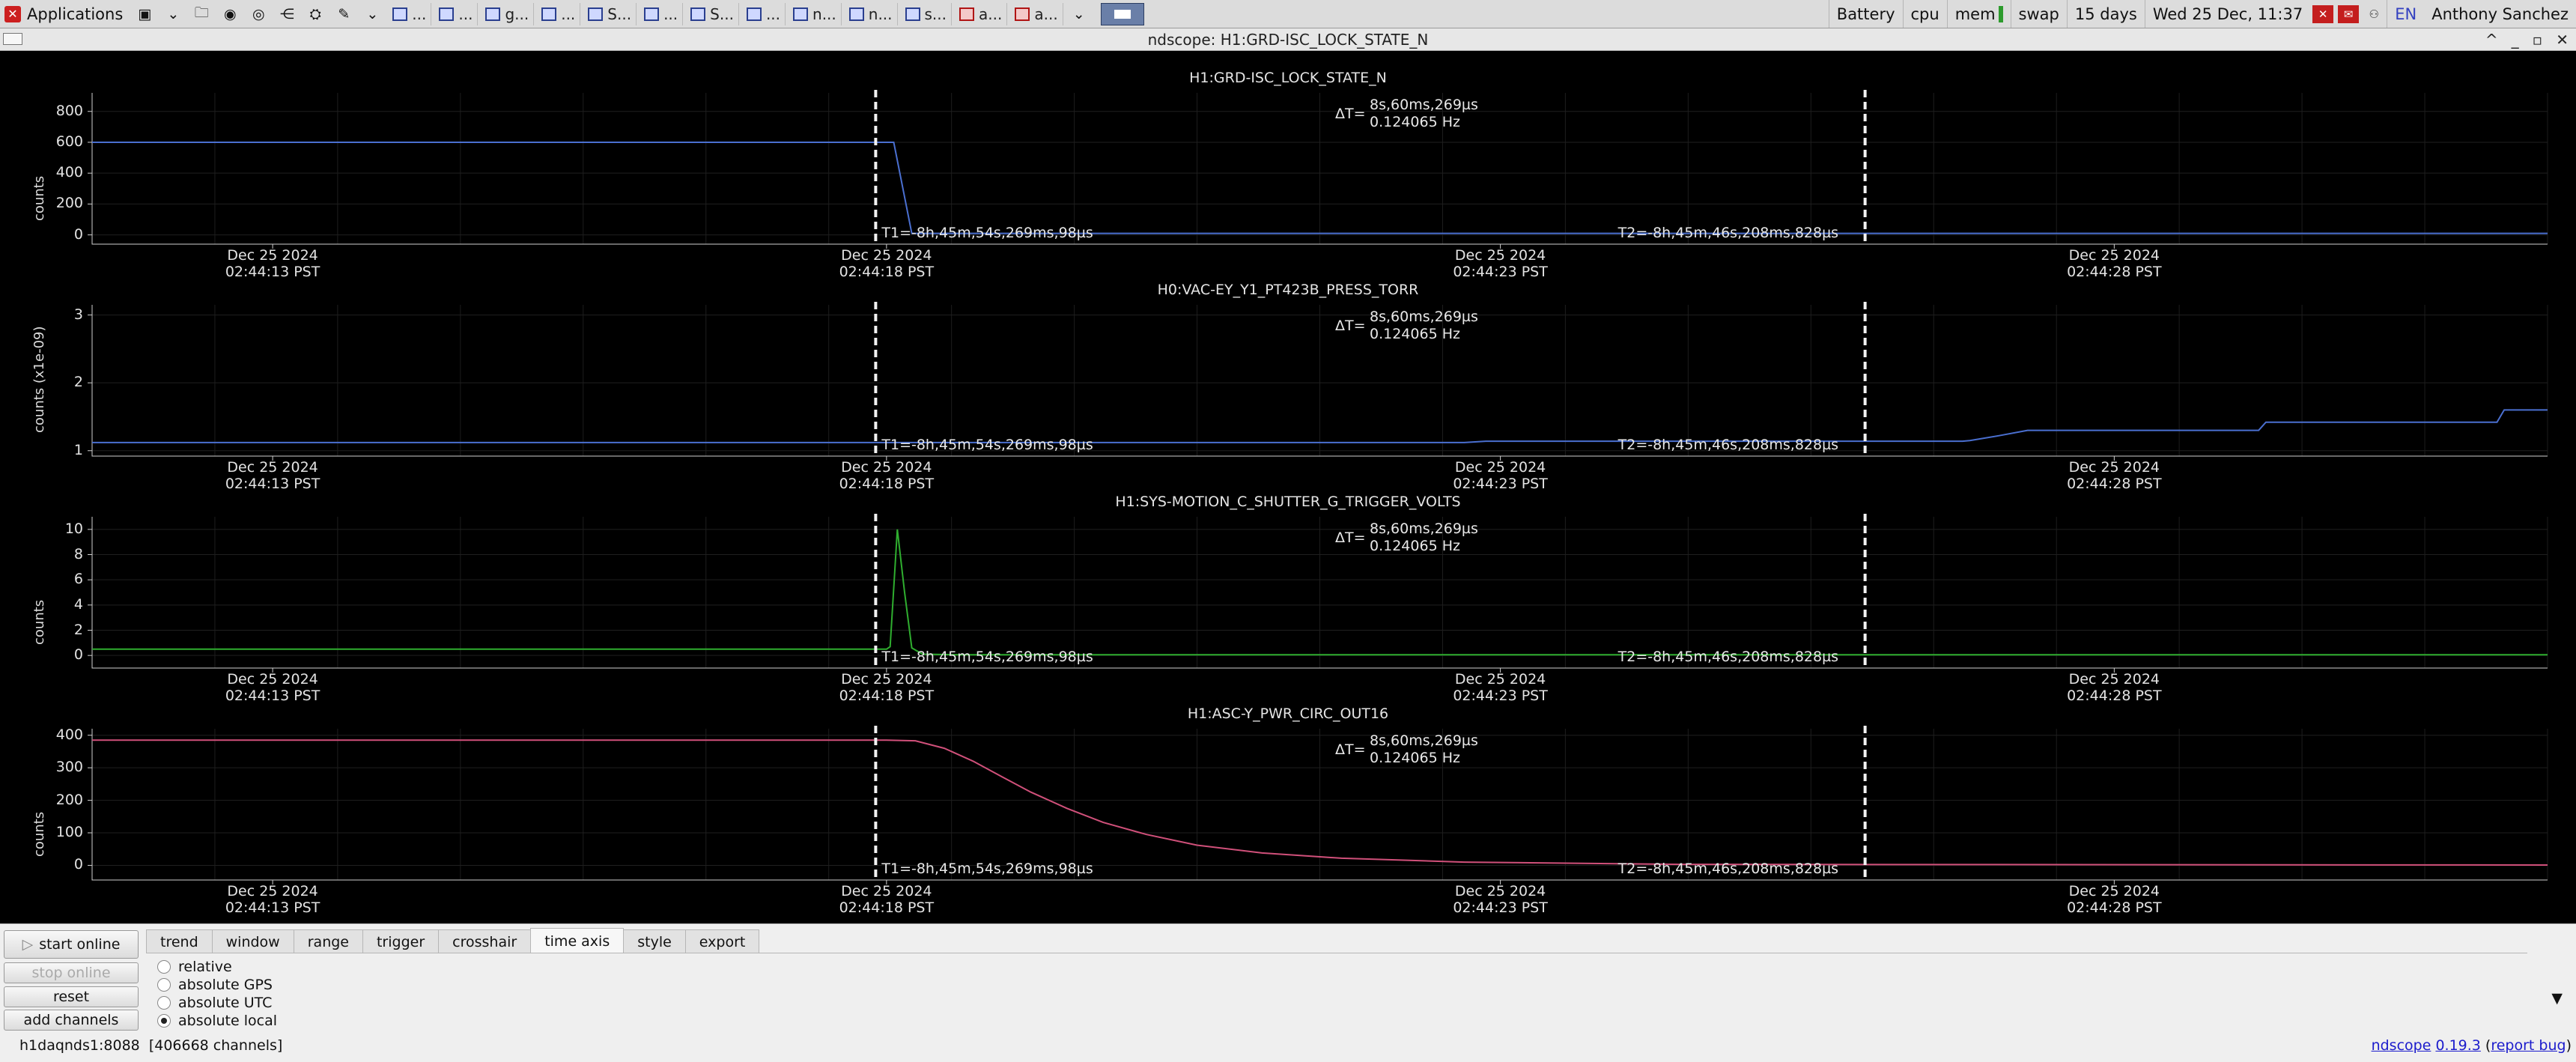 This screenshot has height=1062, width=2576. What do you see at coordinates (2227, 14) in the screenshot?
I see `clock: Wed 25 Dec, 11:37` at bounding box center [2227, 14].